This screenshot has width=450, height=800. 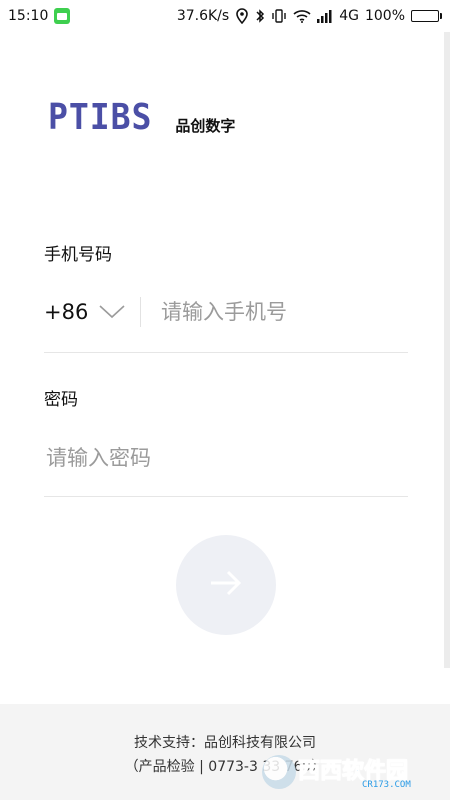 I want to click on battery-icon, so click(x=426, y=16).